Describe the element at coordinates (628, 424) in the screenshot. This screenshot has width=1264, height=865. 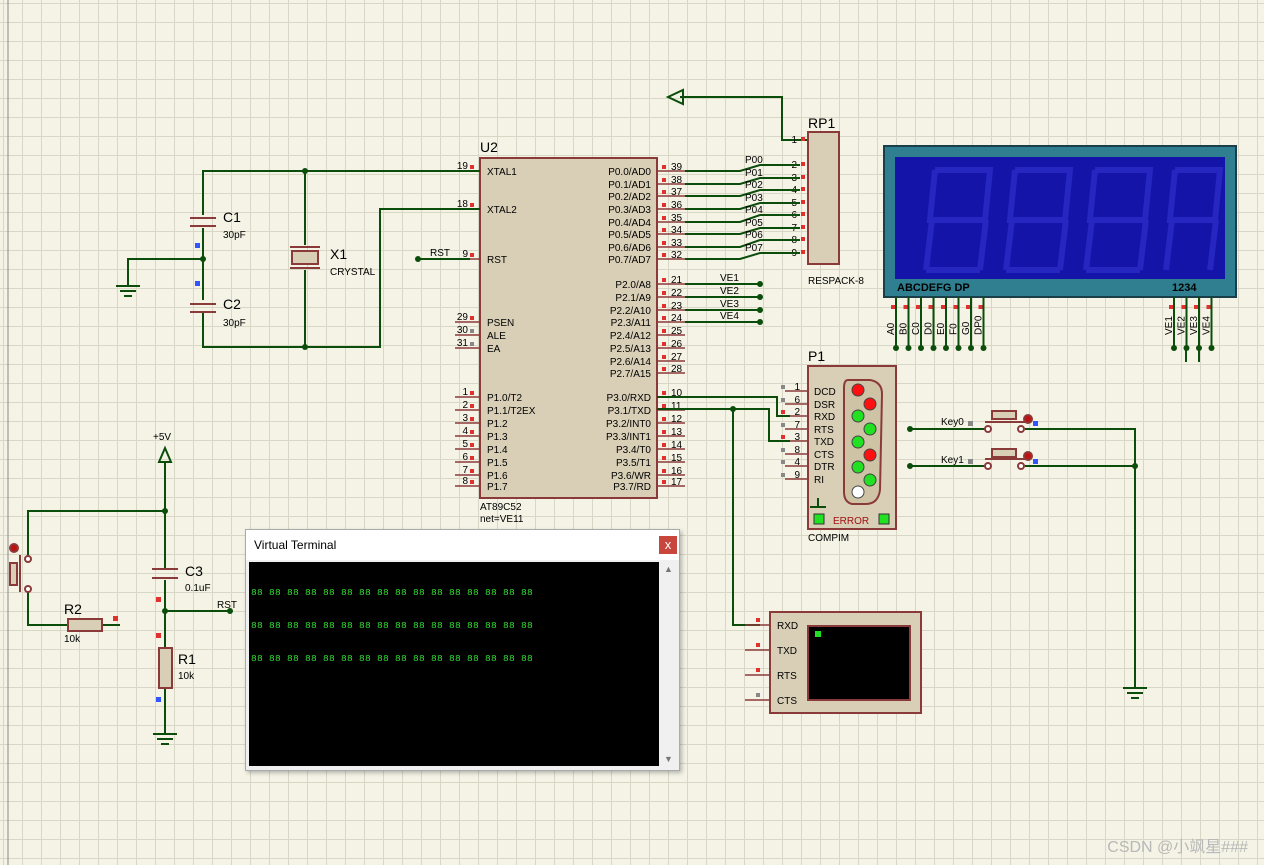
I see `u2-pin-name: P3.2/INT0` at that location.